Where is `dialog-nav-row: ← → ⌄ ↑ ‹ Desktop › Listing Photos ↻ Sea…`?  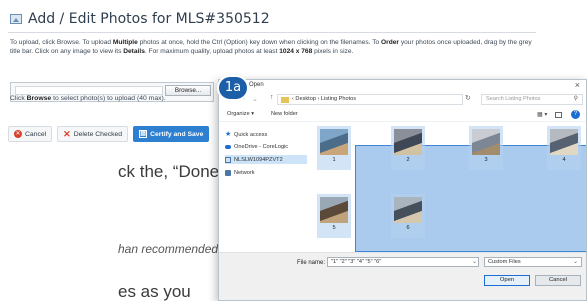
dialog-nav-row: ← → ⌄ ↑ ‹ Desktop › Listing Photos ↻ Sea… is located at coordinates (402, 100).